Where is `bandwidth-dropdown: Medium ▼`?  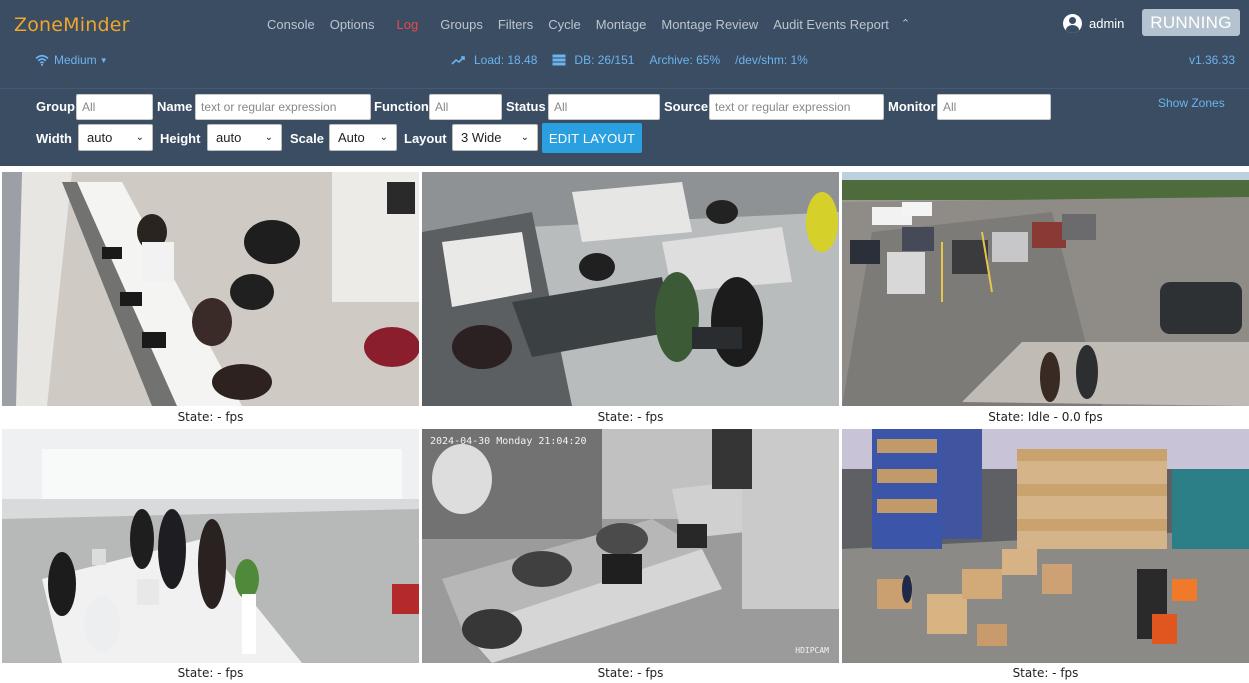
bandwidth-dropdown: Medium ▼ is located at coordinates (71, 60).